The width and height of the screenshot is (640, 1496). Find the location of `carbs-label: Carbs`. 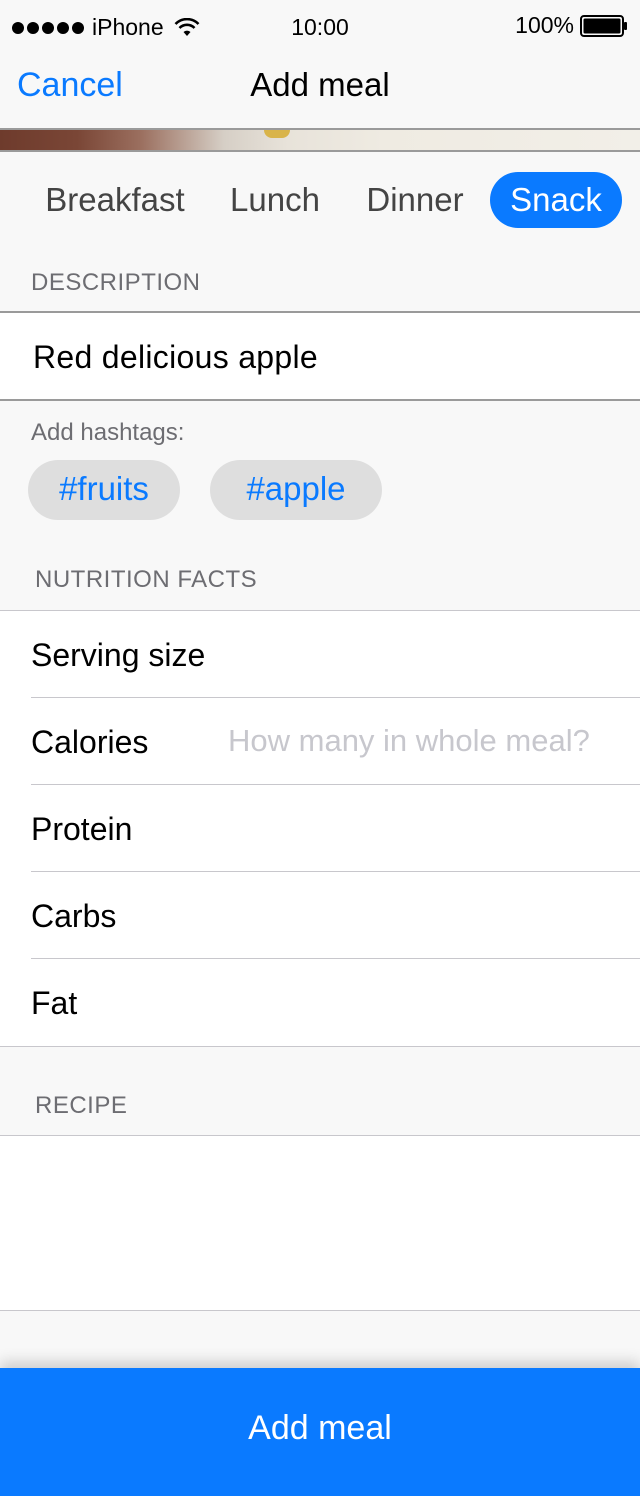

carbs-label: Carbs is located at coordinates (74, 916).